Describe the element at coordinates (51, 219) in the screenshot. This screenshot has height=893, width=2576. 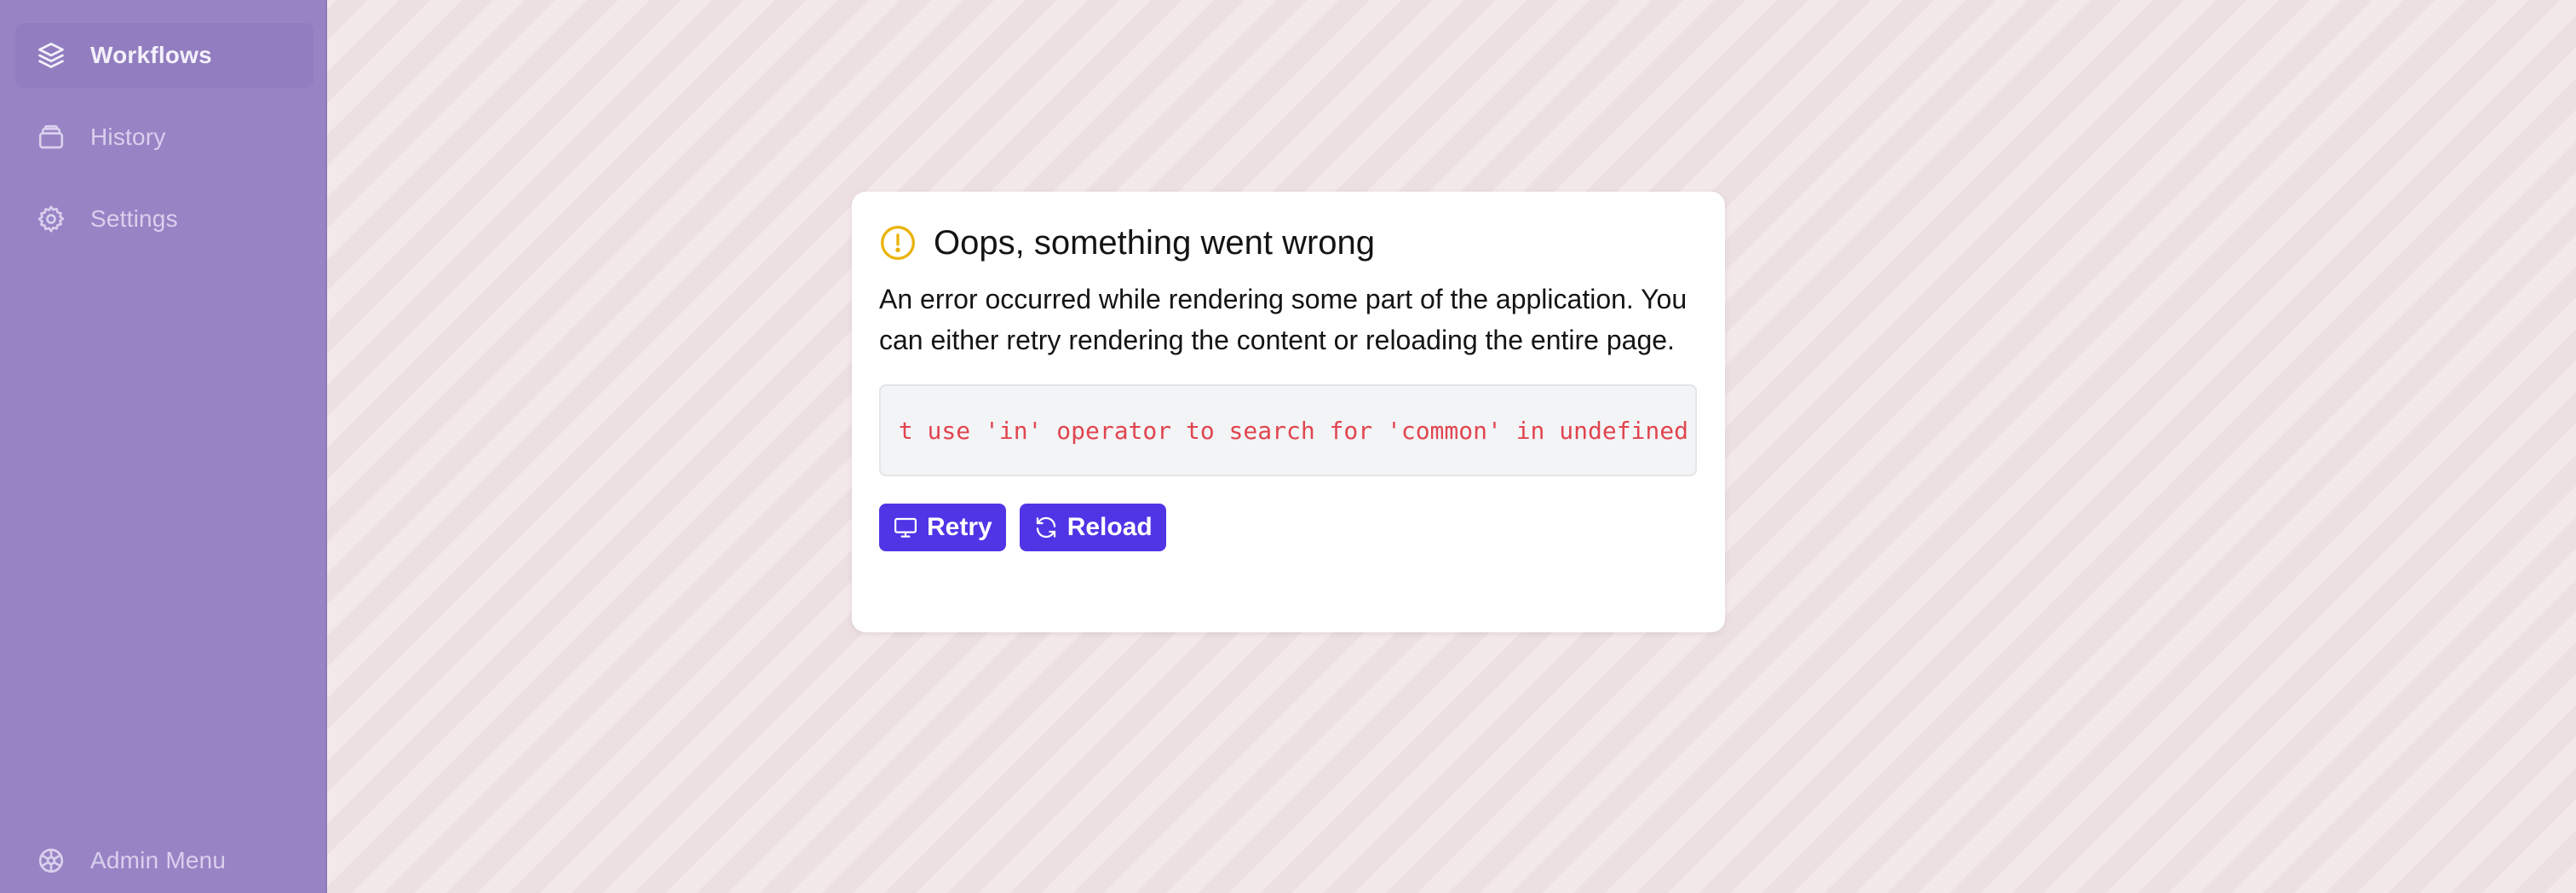
I see `gear-icon` at that location.